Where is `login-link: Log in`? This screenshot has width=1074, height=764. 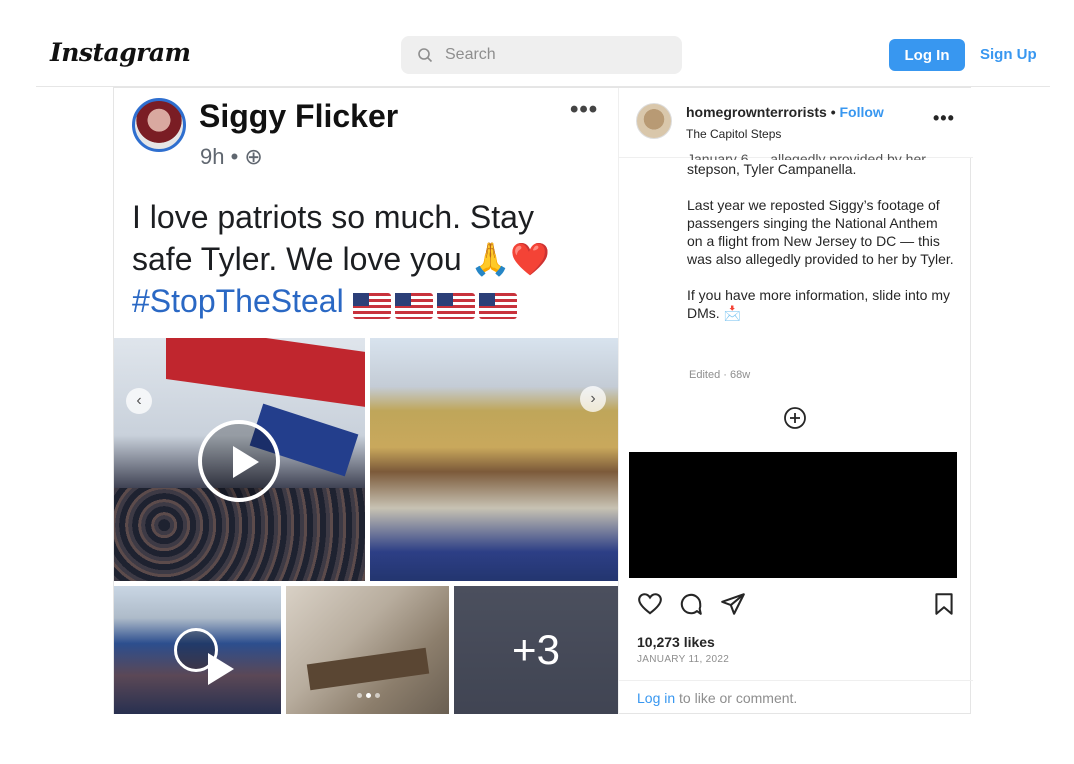 login-link: Log in is located at coordinates (656, 698).